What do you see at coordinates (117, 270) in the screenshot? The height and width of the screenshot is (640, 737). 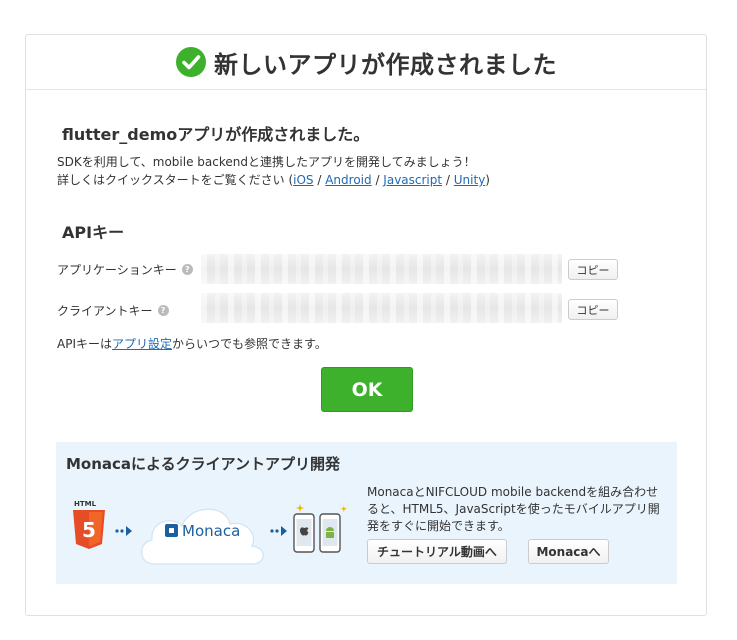 I see `application-key-label-text: アプリケーションキー` at bounding box center [117, 270].